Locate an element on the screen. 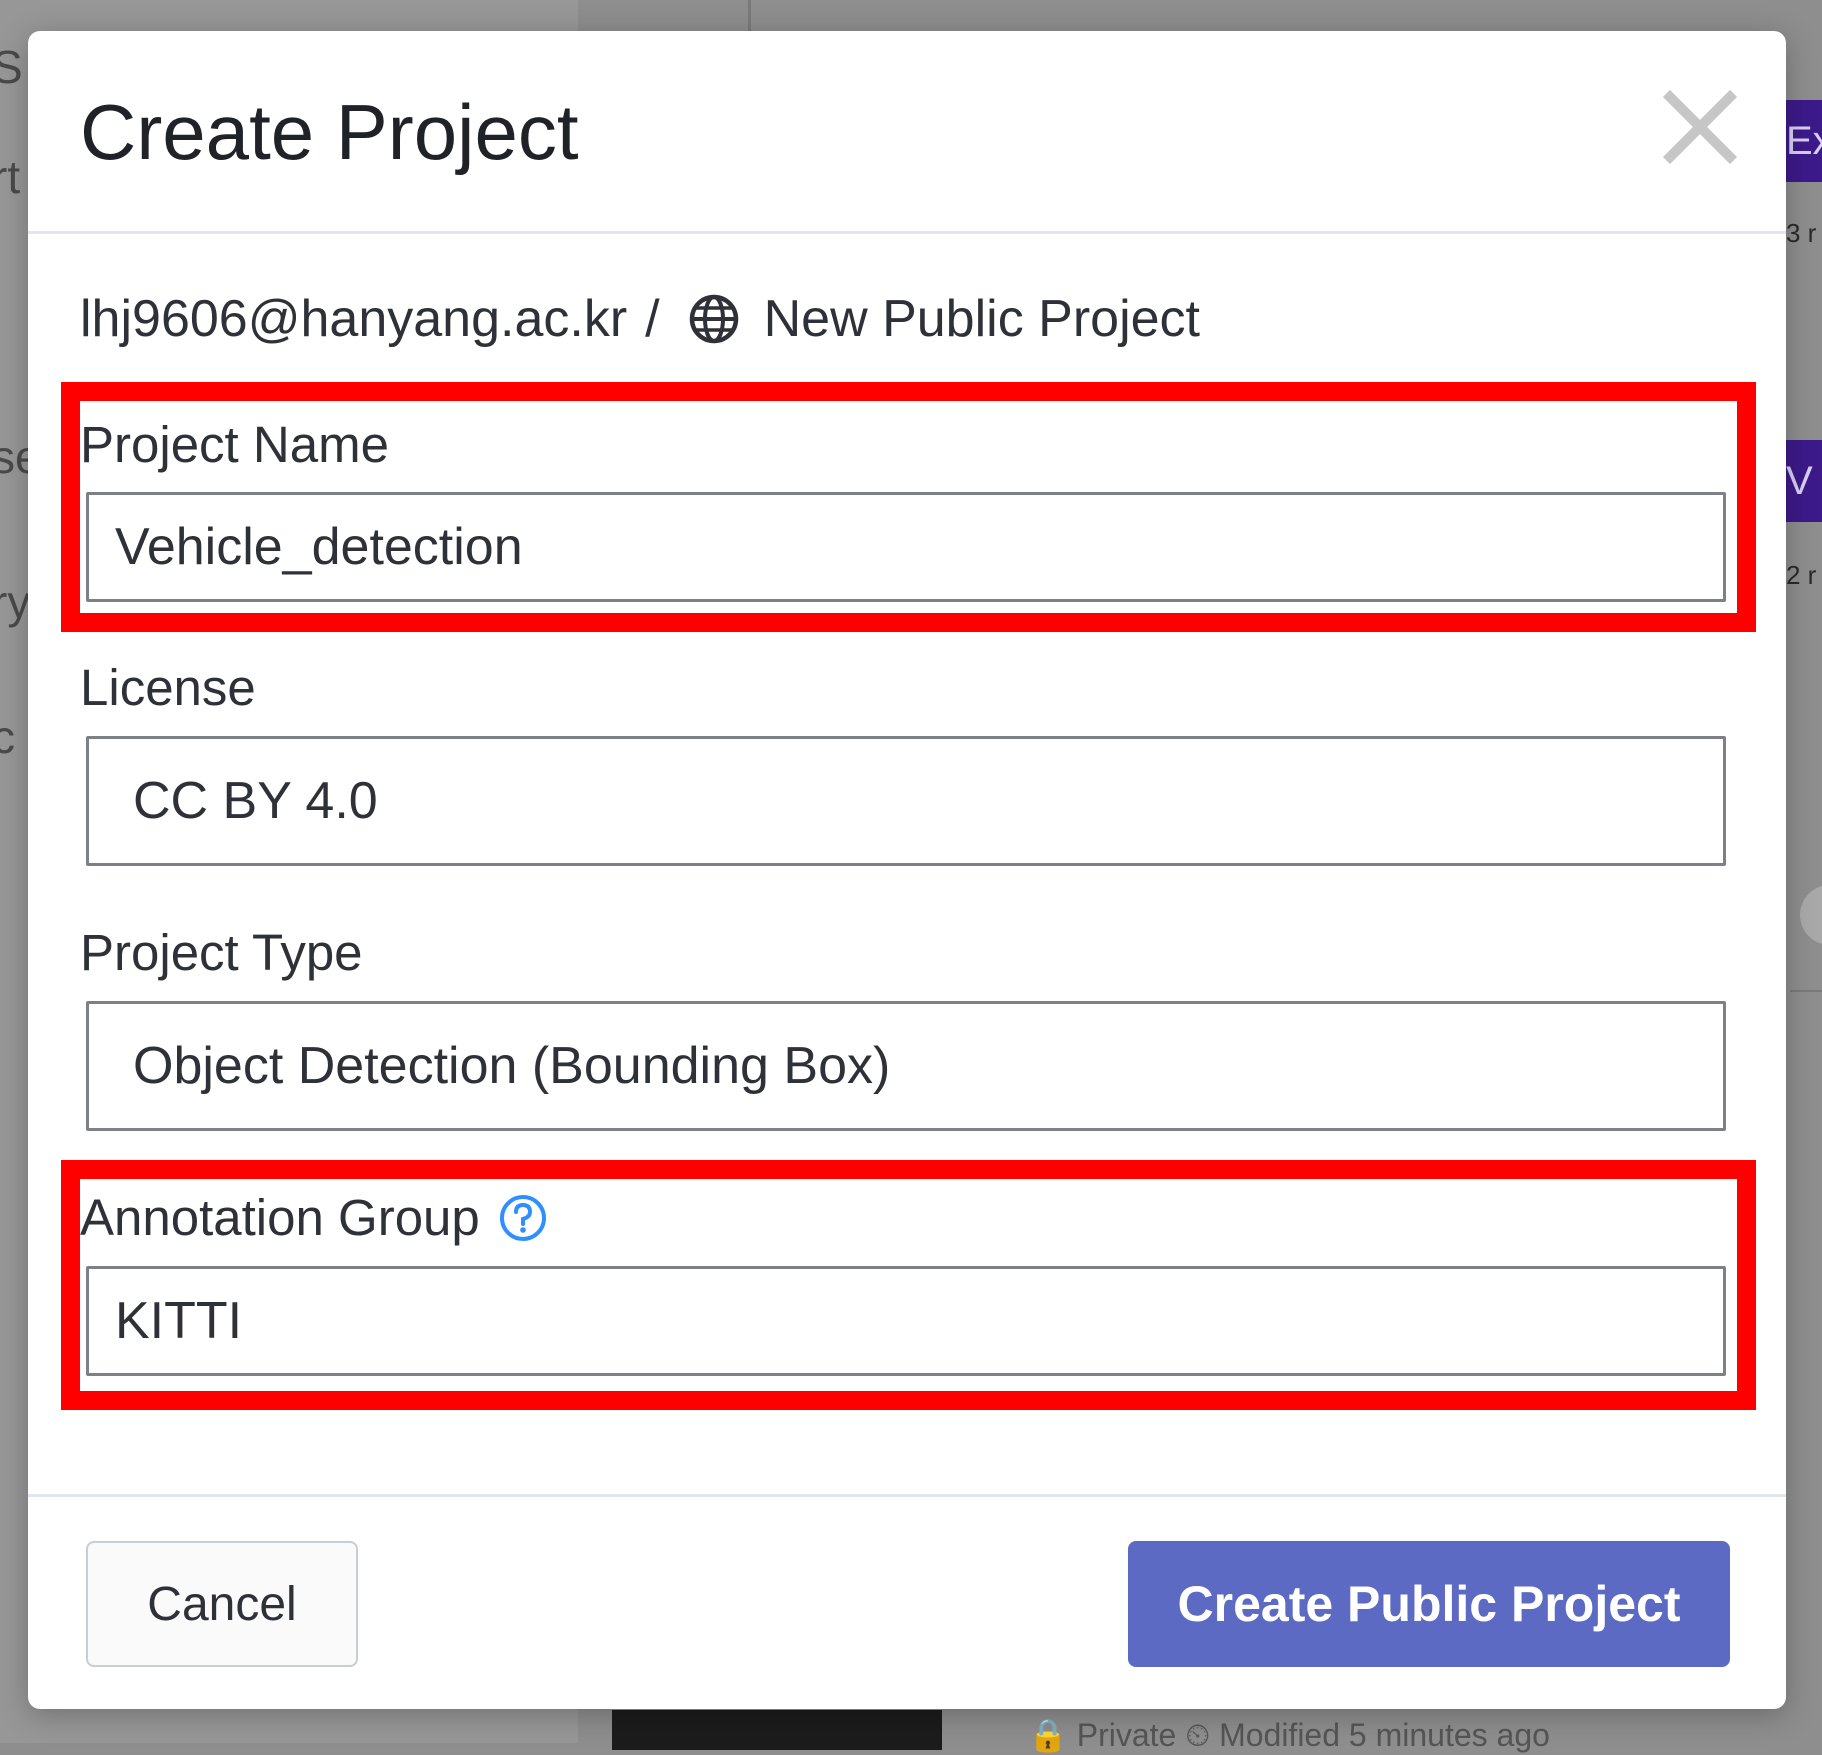 Image resolution: width=1822 pixels, height=1755 pixels. annotation-group-label-text: Annotation Group is located at coordinates (280, 1217).